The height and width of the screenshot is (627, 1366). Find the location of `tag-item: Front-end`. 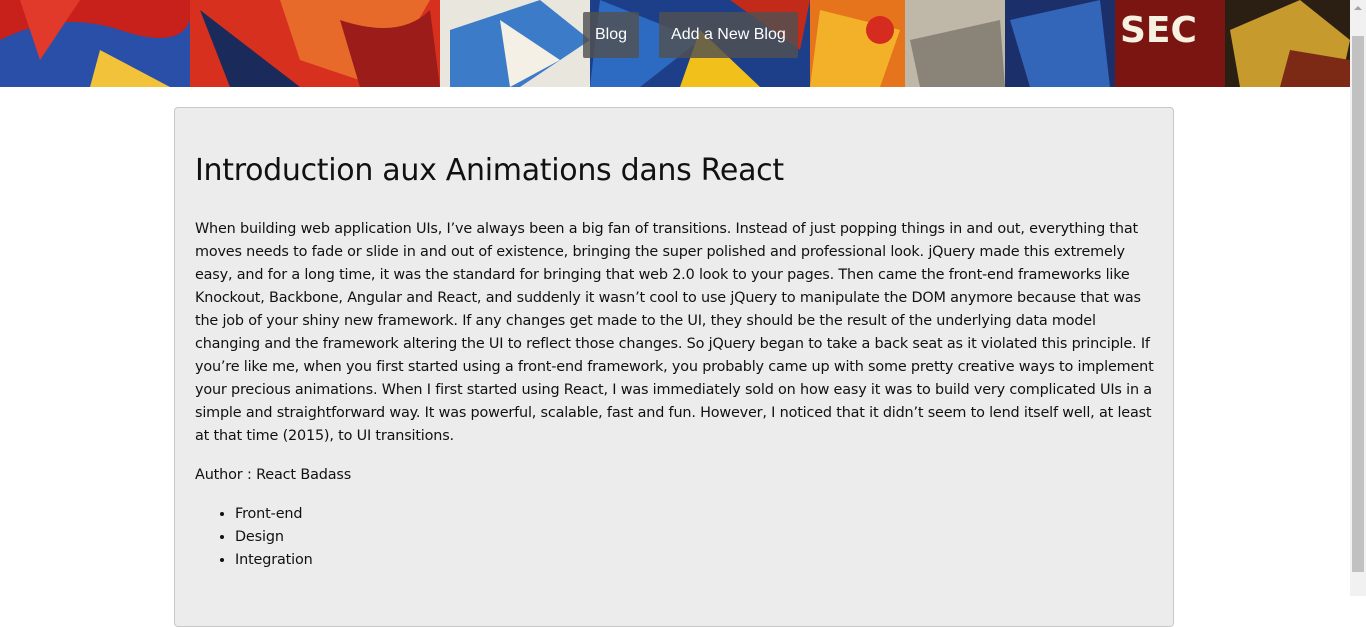

tag-item: Front-end is located at coordinates (694, 514).